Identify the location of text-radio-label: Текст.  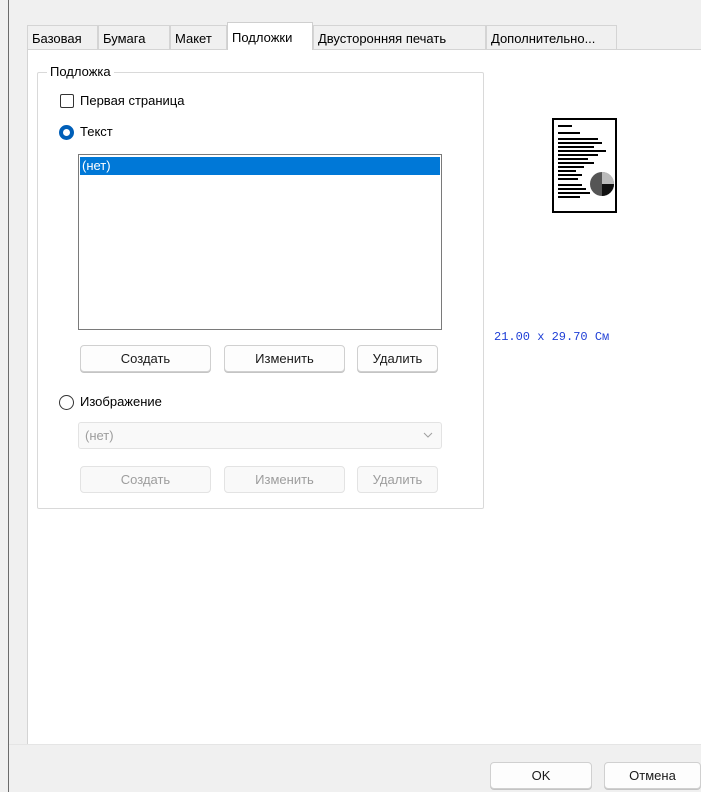
(96, 131).